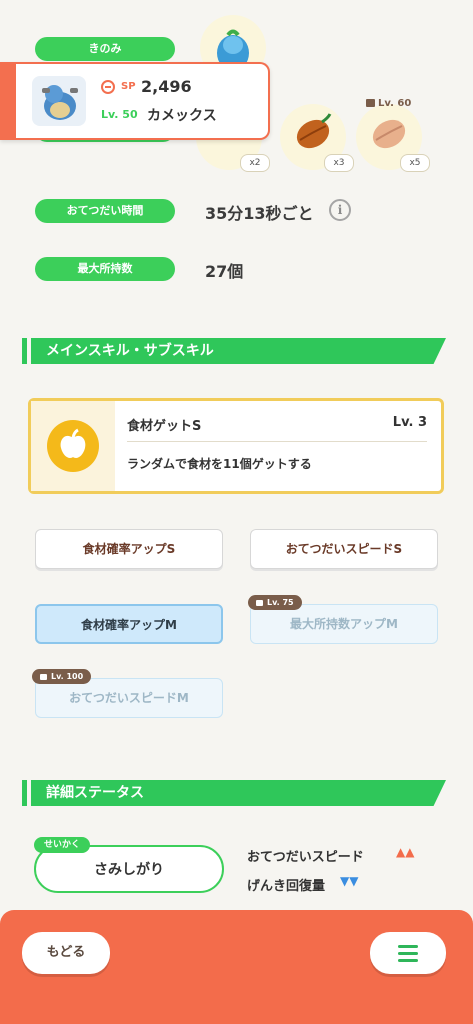 The image size is (473, 1024). I want to click on ingredient-count: x2, so click(255, 163).